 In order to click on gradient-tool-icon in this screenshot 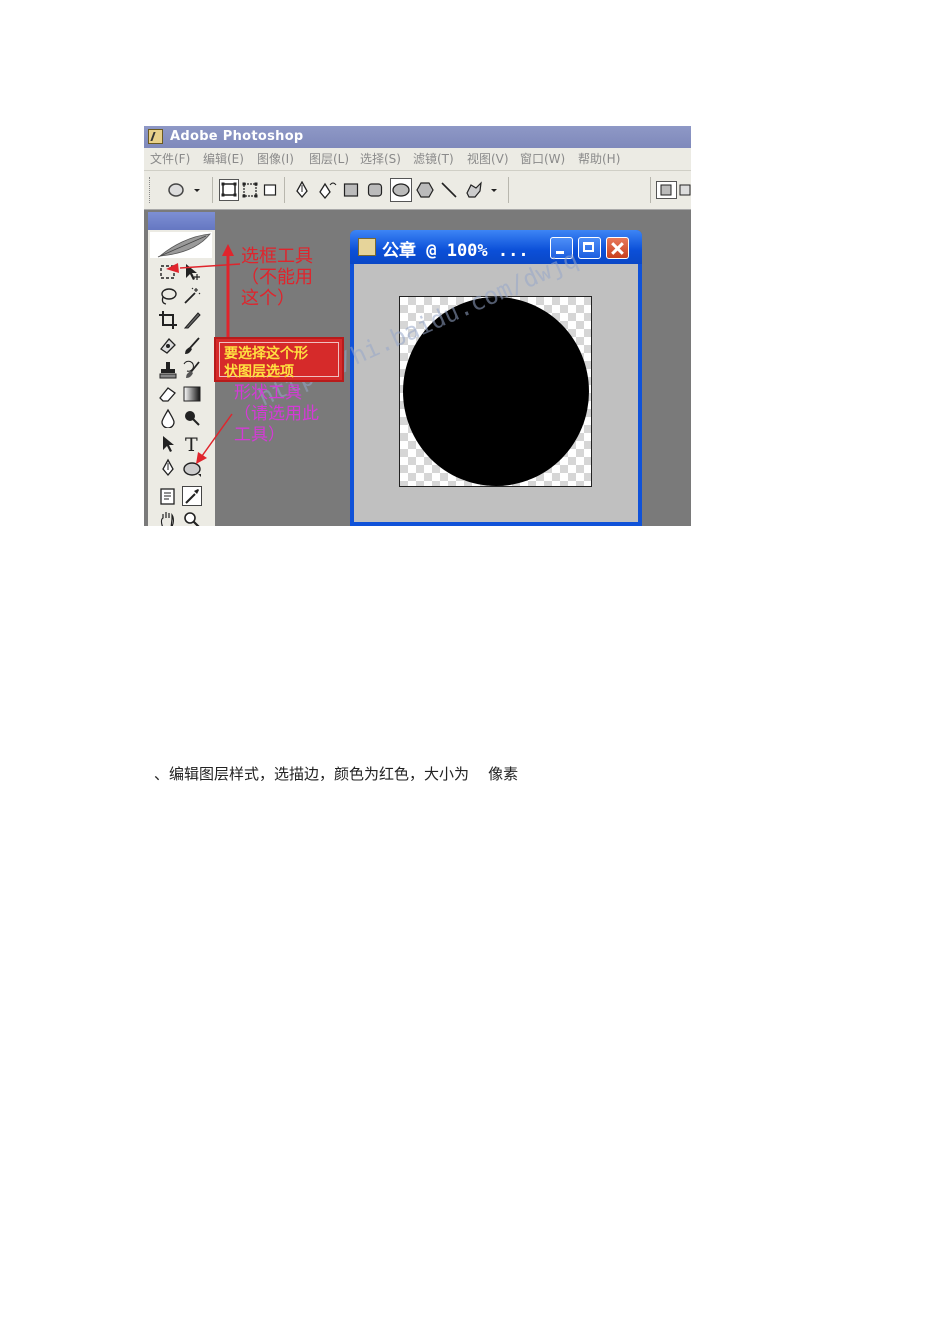, I will do `click(192, 394)`.